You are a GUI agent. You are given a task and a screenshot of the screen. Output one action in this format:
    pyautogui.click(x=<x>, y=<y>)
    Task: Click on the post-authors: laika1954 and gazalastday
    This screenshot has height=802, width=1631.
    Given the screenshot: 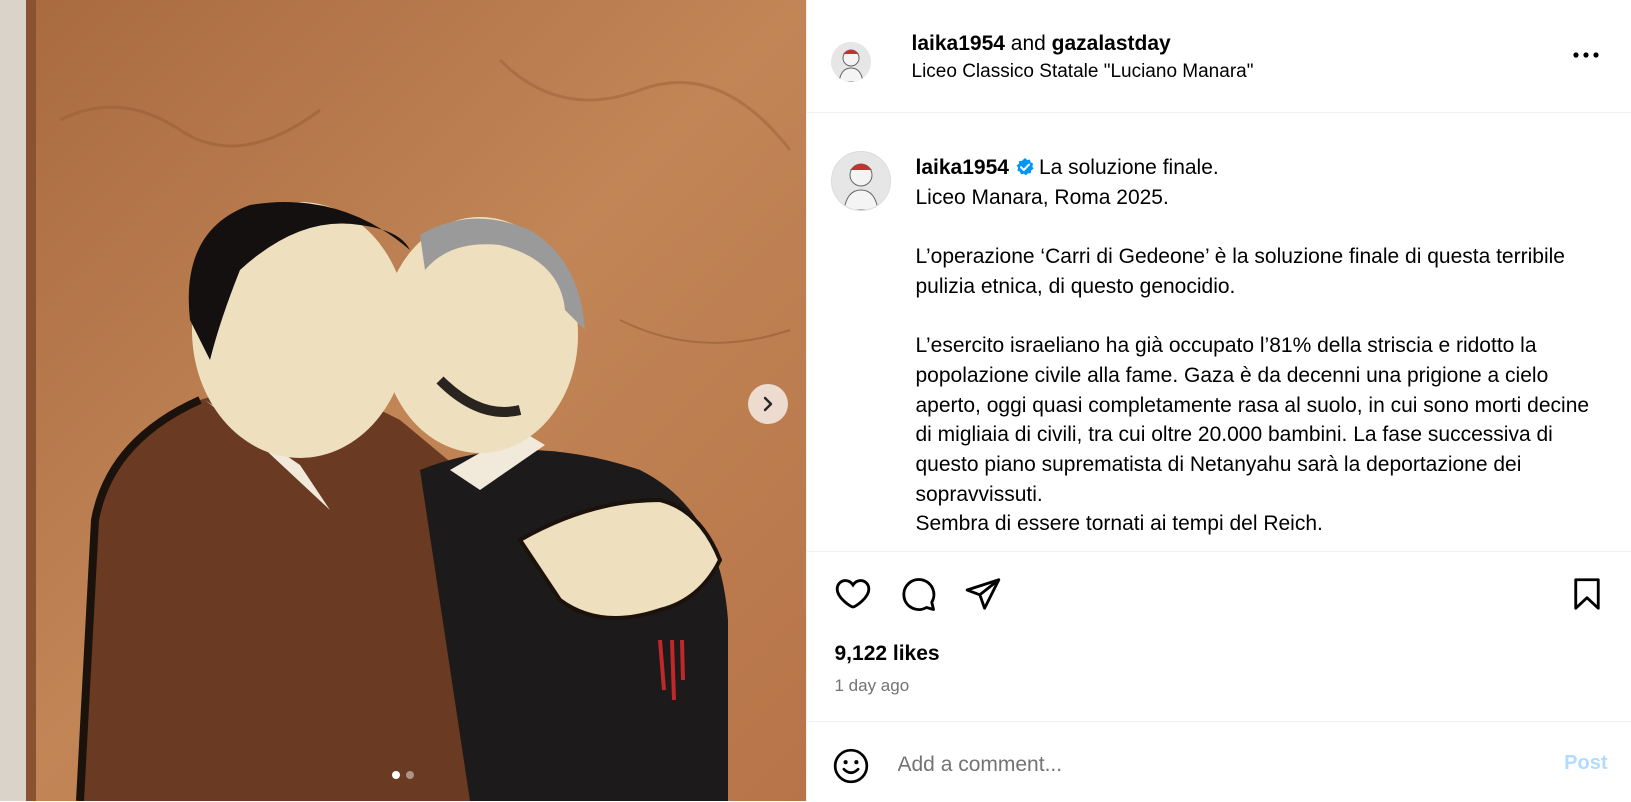 What is the action you would take?
    pyautogui.click(x=1041, y=44)
    